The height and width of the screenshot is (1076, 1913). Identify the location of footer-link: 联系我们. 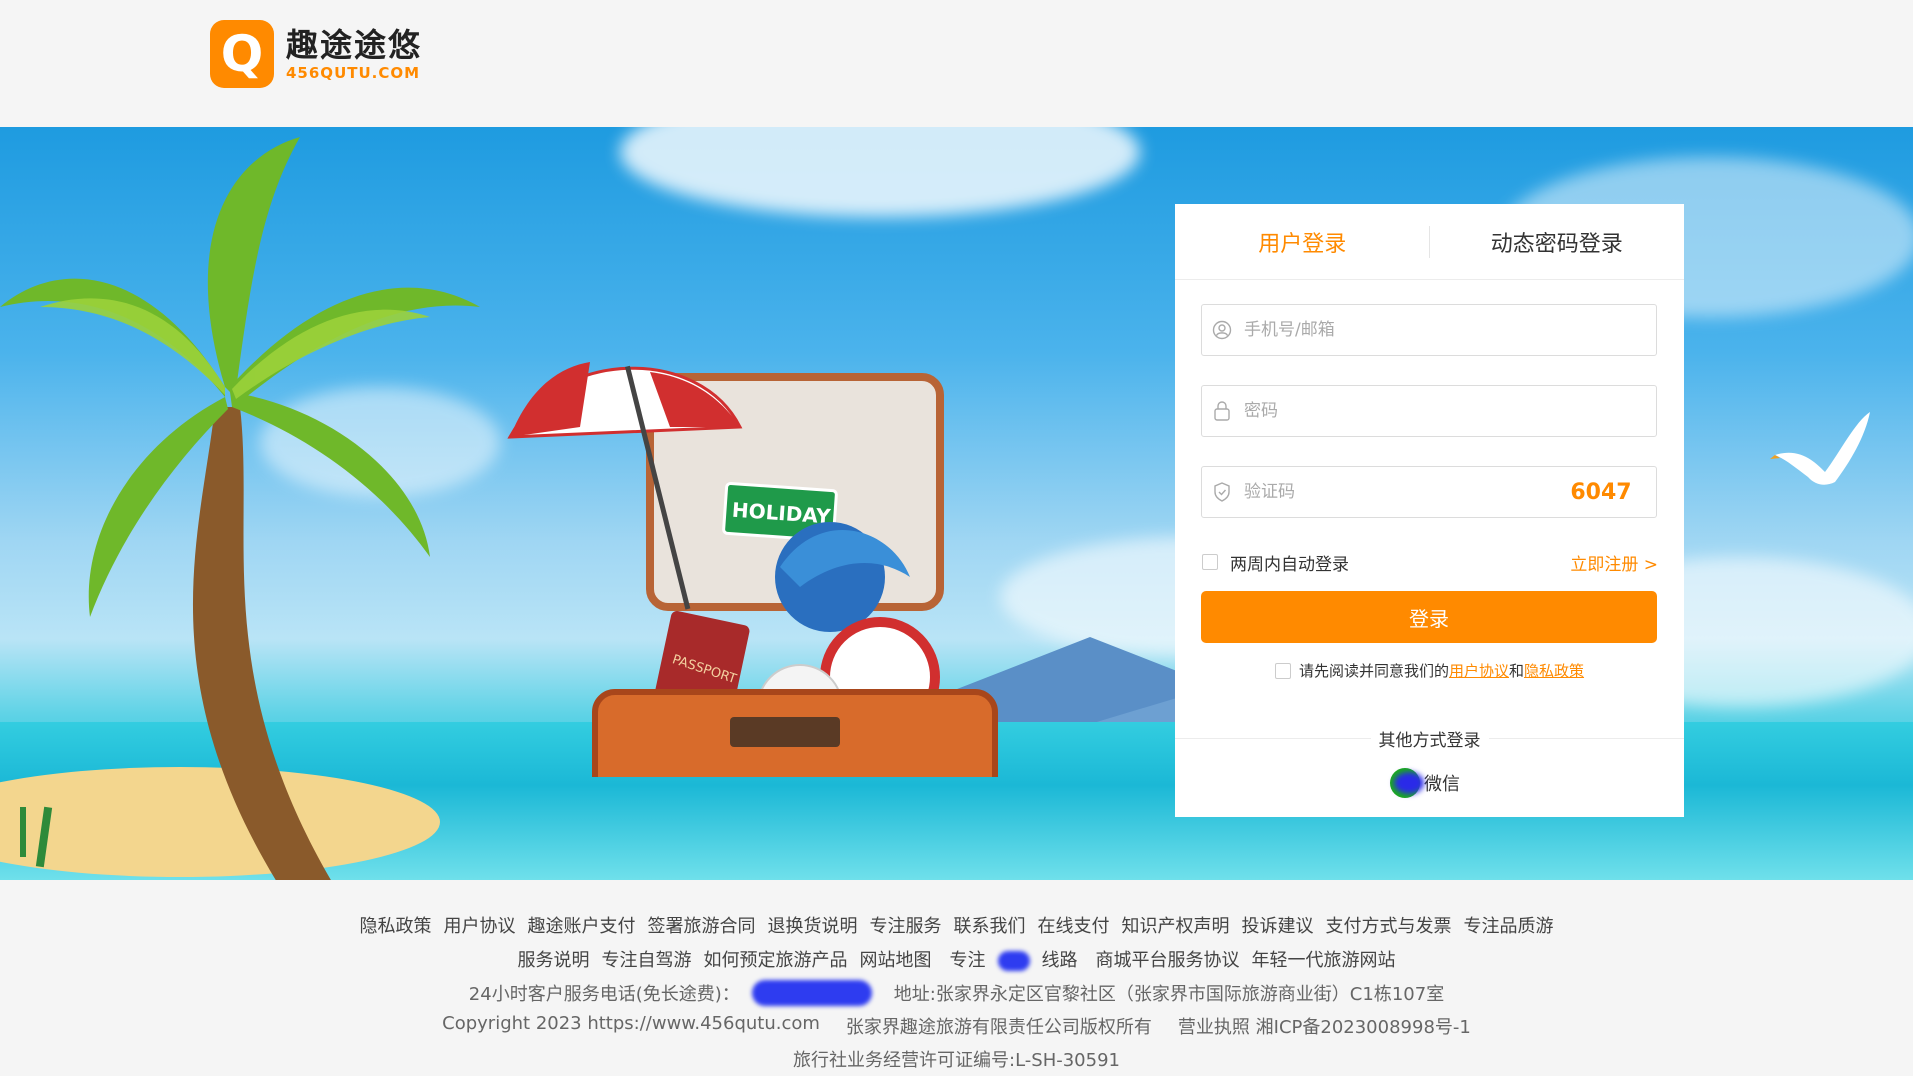
(990, 925).